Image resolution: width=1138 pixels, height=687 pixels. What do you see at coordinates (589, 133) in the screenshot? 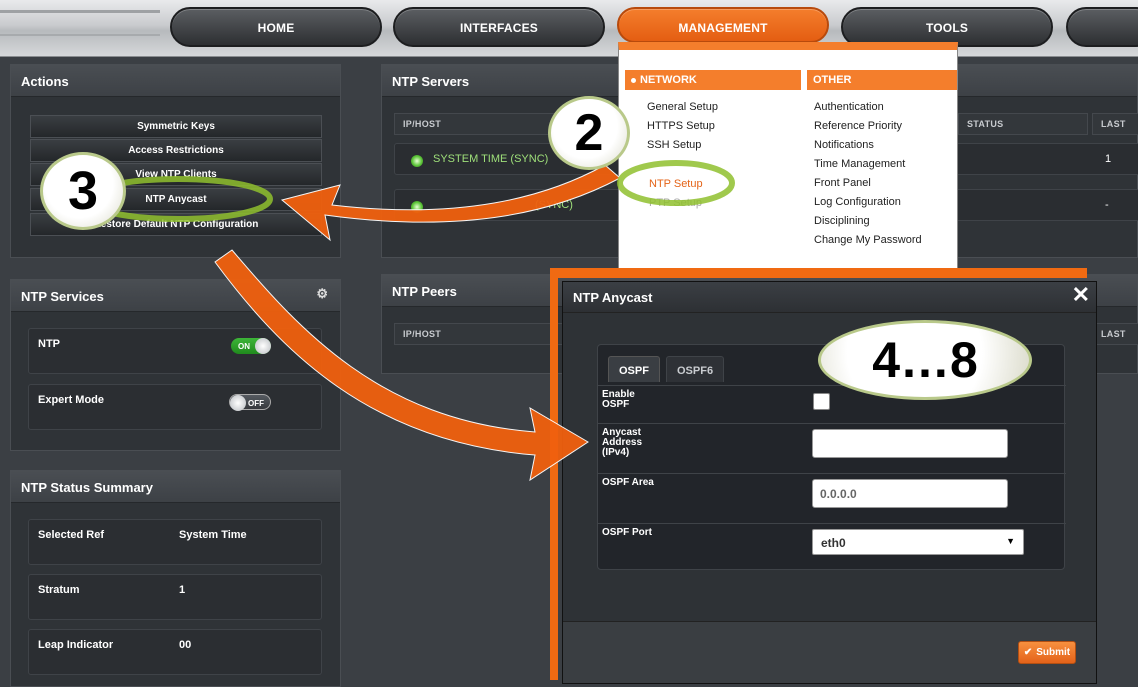
I see `step-2-badge: 2` at bounding box center [589, 133].